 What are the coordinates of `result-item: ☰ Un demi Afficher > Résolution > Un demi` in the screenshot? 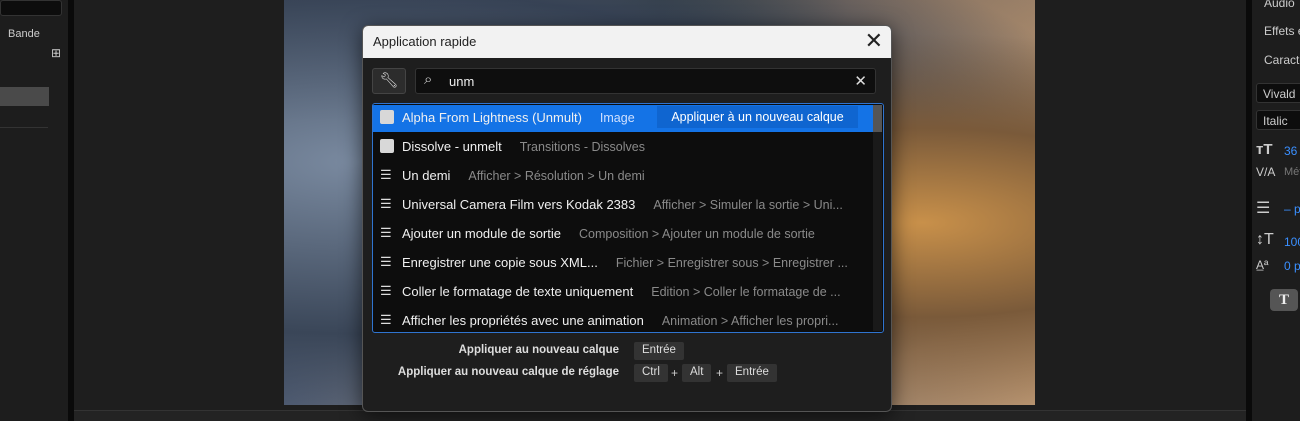 It's located at (623, 176).